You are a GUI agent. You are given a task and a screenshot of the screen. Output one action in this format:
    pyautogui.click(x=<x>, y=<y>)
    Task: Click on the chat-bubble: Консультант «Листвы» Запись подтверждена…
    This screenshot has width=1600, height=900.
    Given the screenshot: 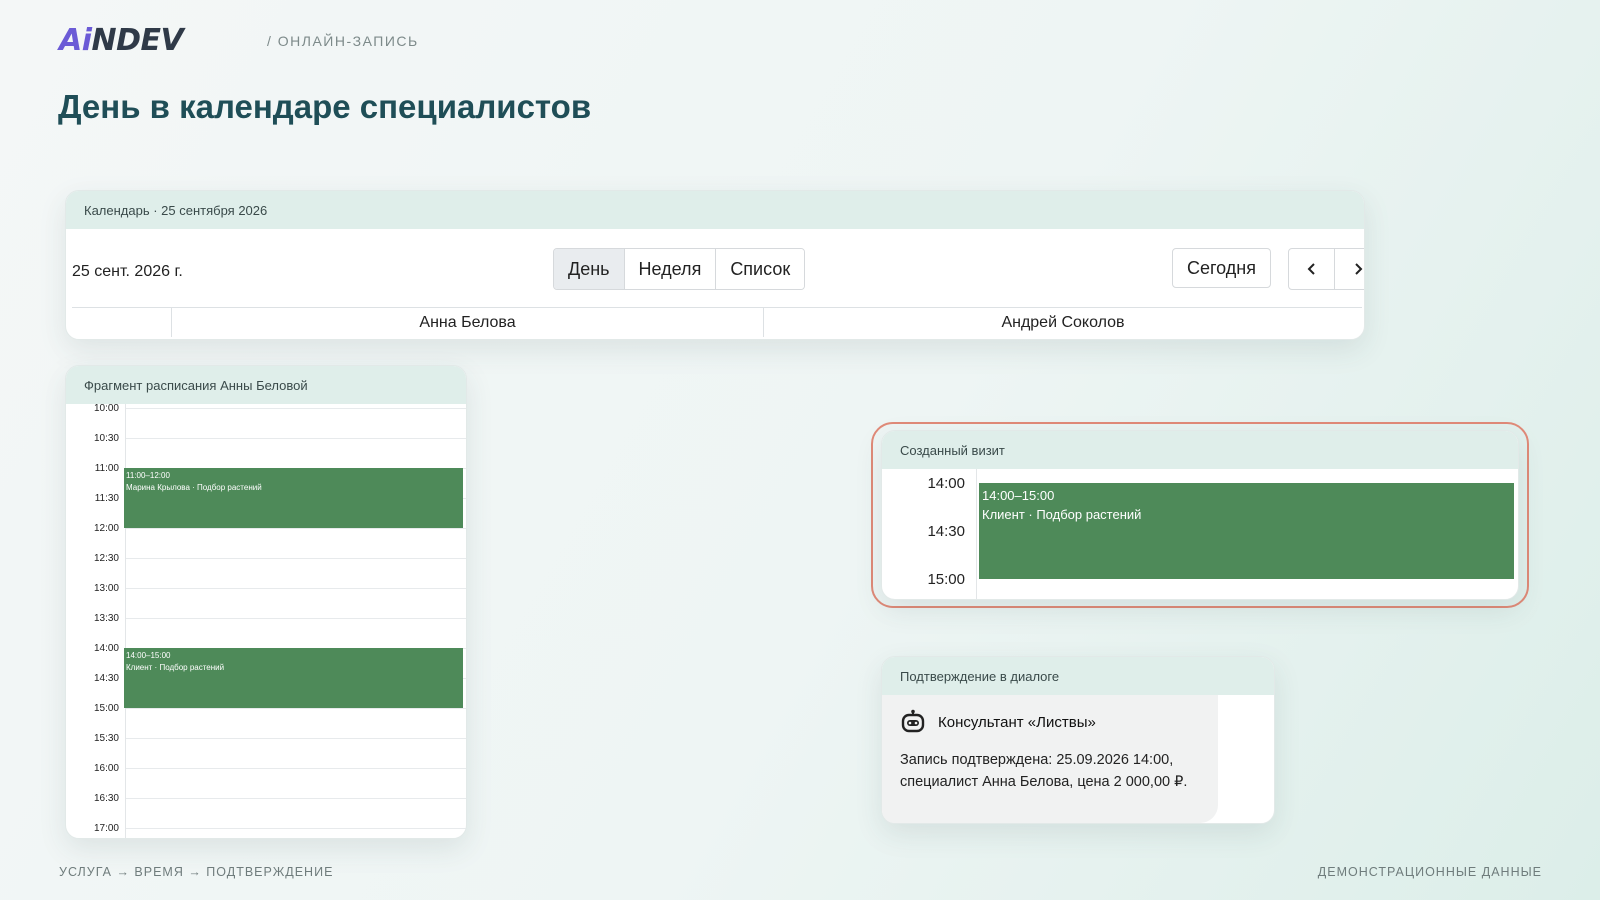 What is the action you would take?
    pyautogui.click(x=1050, y=759)
    